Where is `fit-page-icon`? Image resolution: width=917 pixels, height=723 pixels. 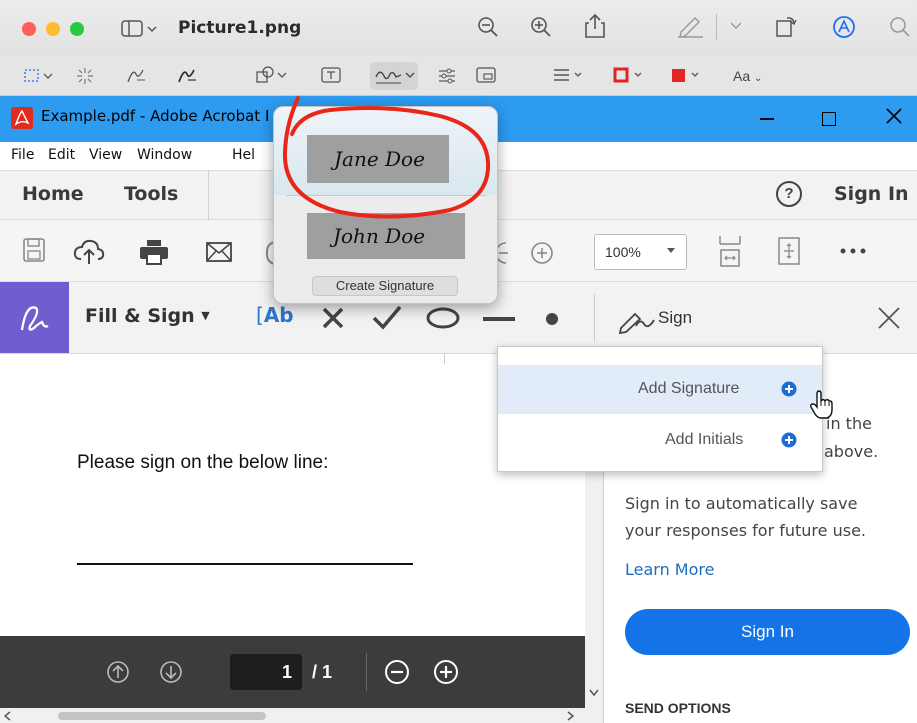 fit-page-icon is located at coordinates (730, 250).